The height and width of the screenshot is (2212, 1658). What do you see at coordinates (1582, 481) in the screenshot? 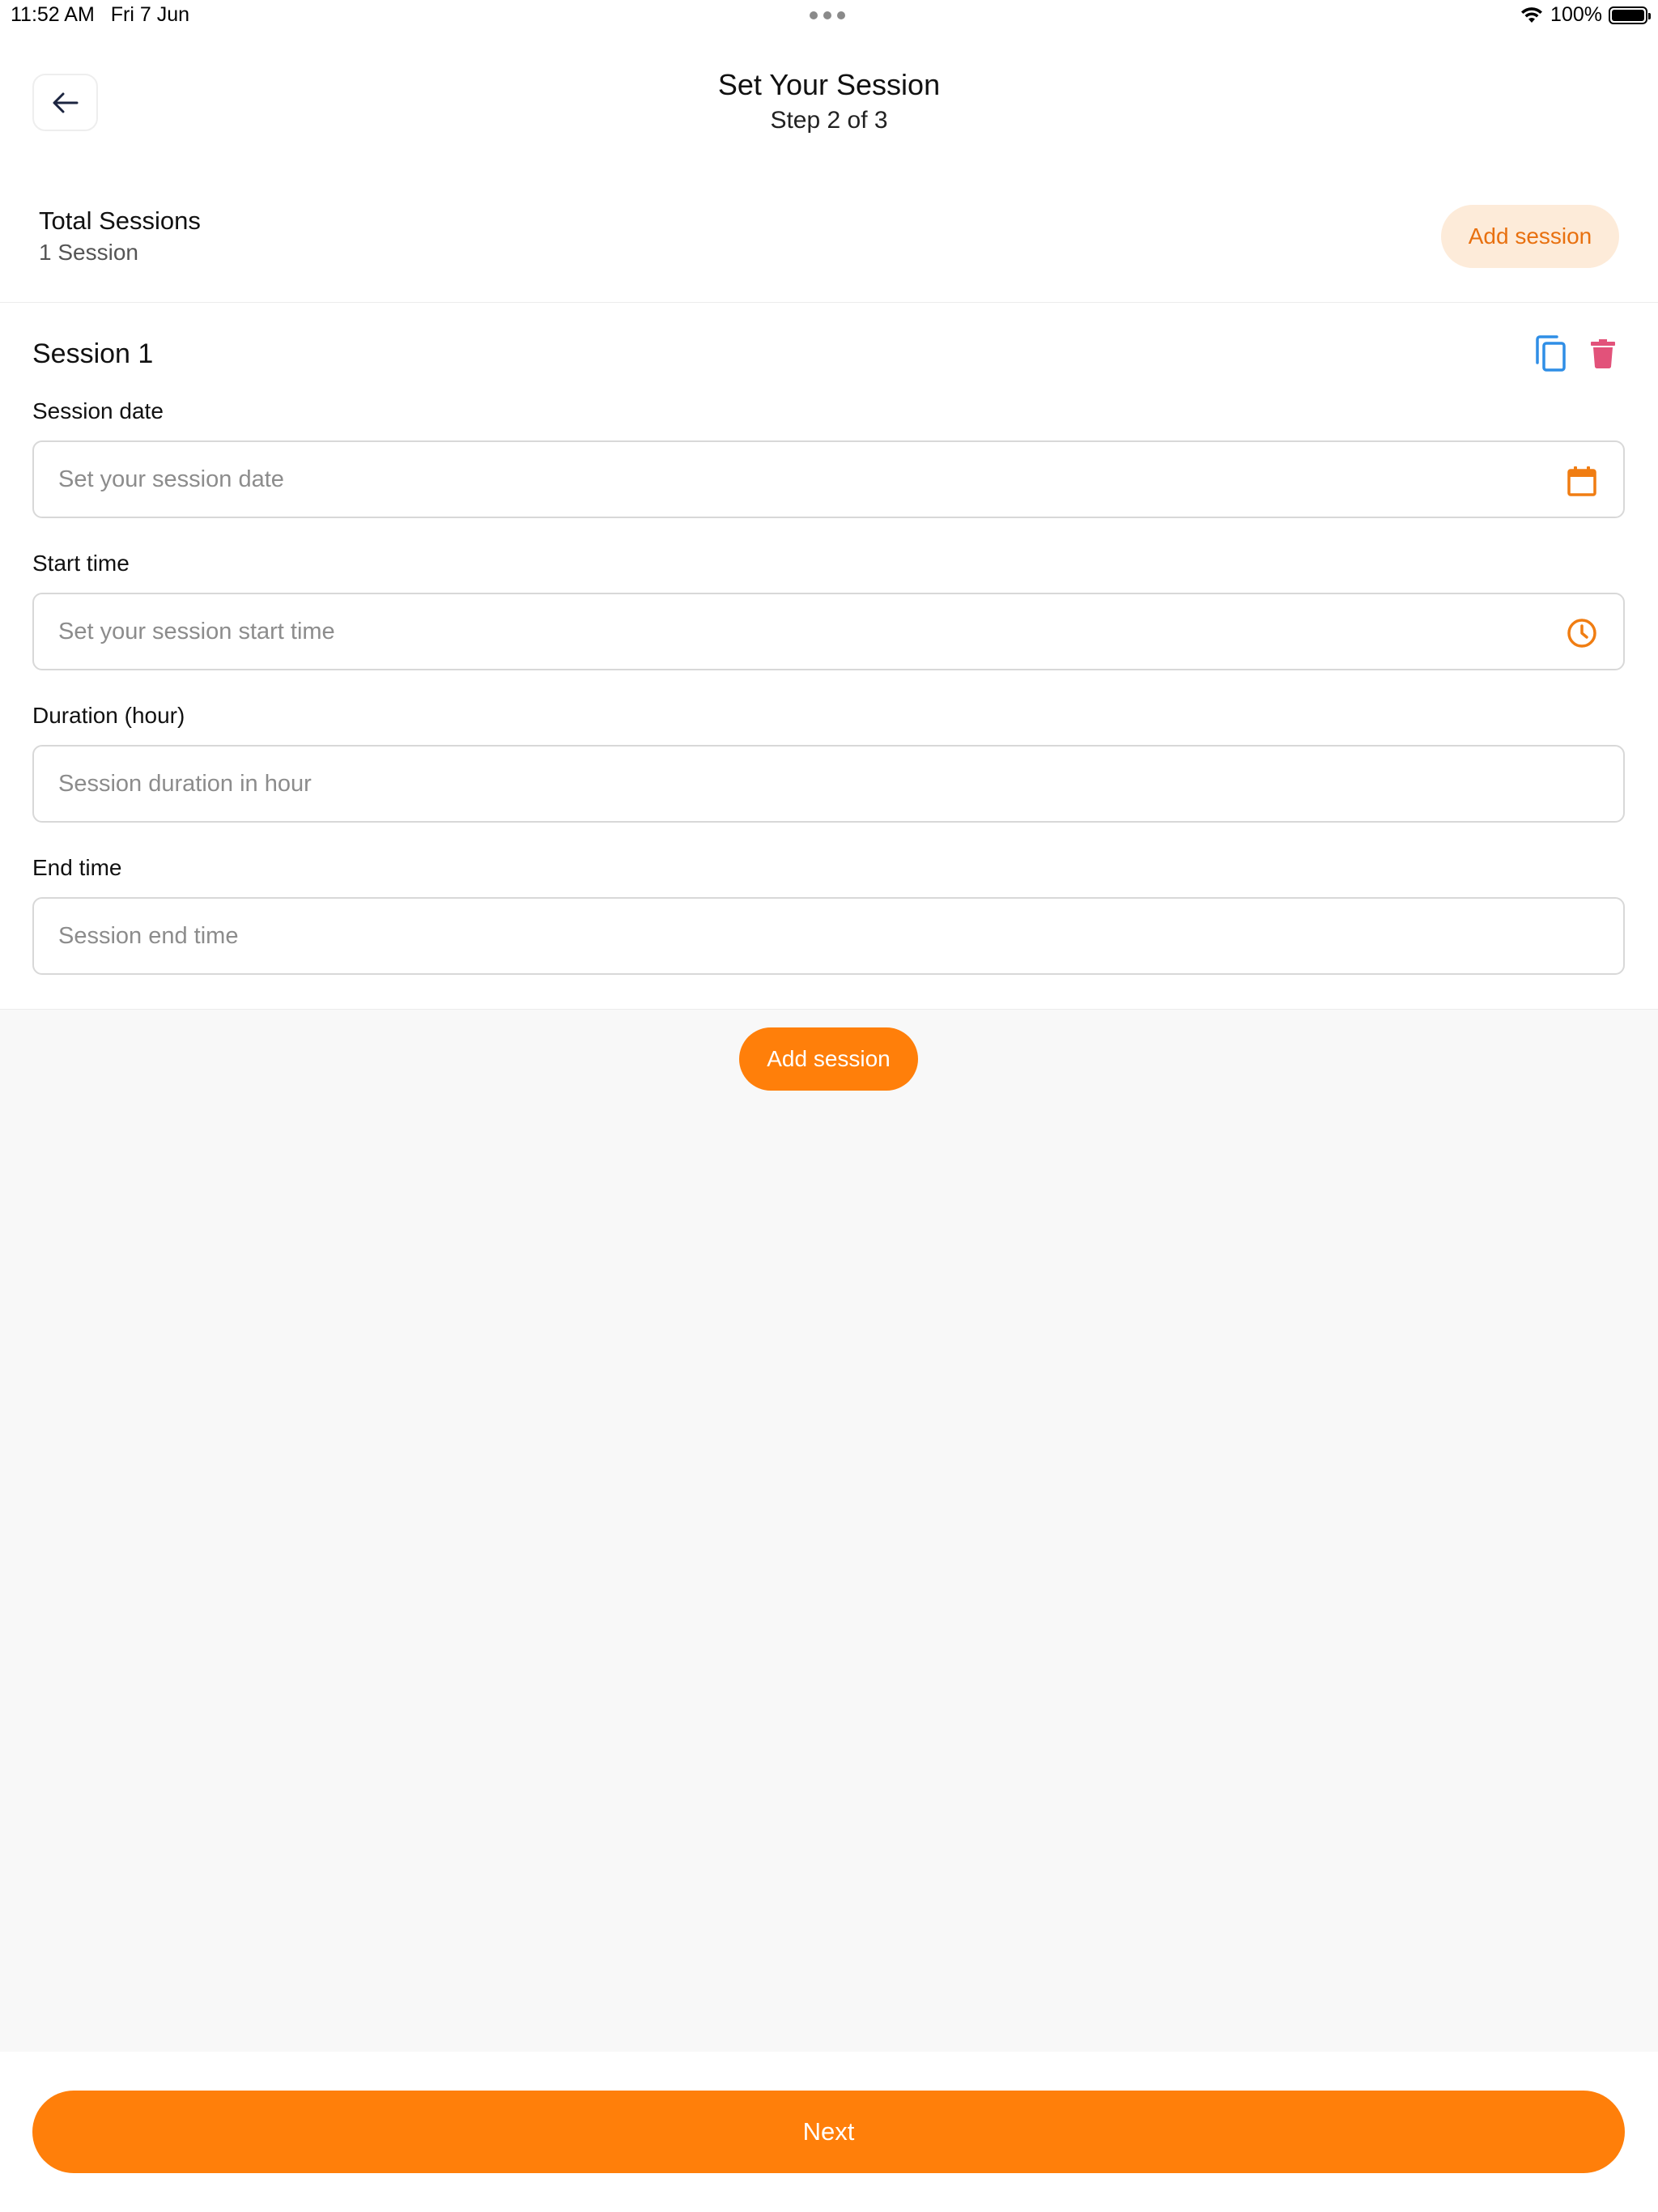
I see `calendar-icon` at bounding box center [1582, 481].